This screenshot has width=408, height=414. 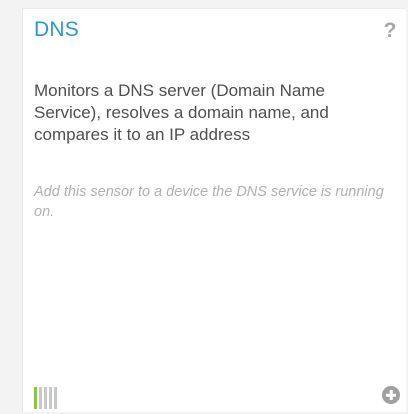 What do you see at coordinates (56, 30) in the screenshot?
I see `sensor-title: DNS` at bounding box center [56, 30].